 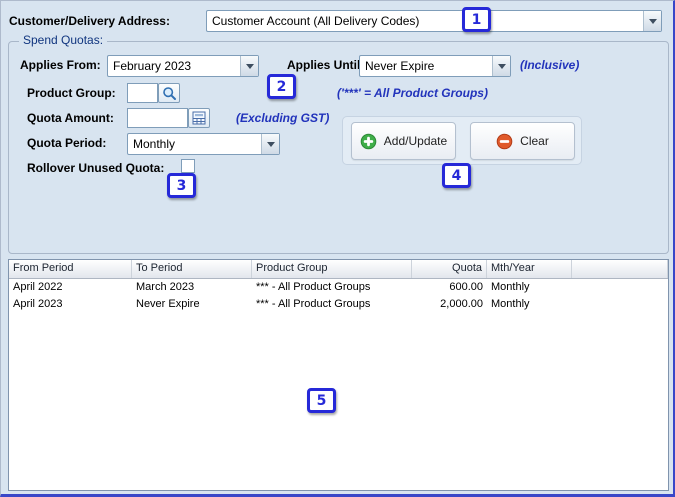 I want to click on quota-amount-input, so click(x=157, y=118).